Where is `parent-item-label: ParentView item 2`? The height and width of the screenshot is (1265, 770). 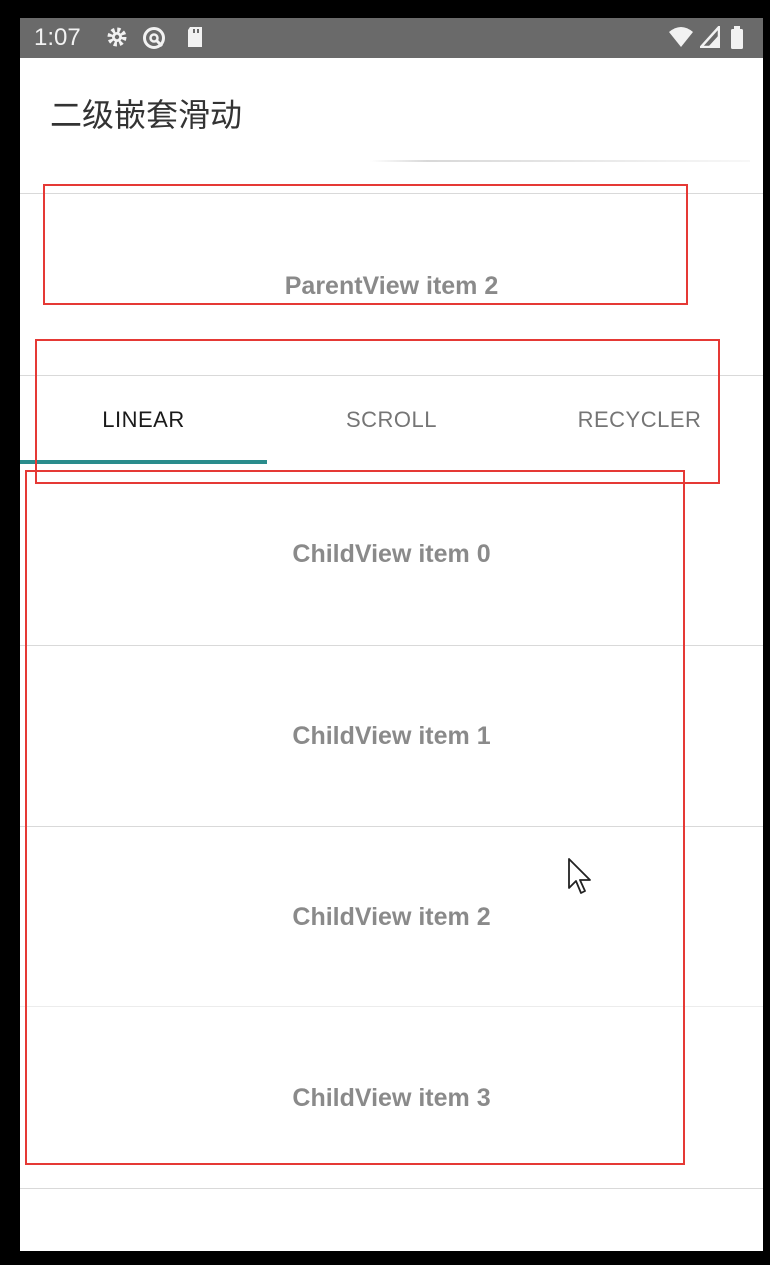
parent-item-label: ParentView item 2 is located at coordinates (391, 286).